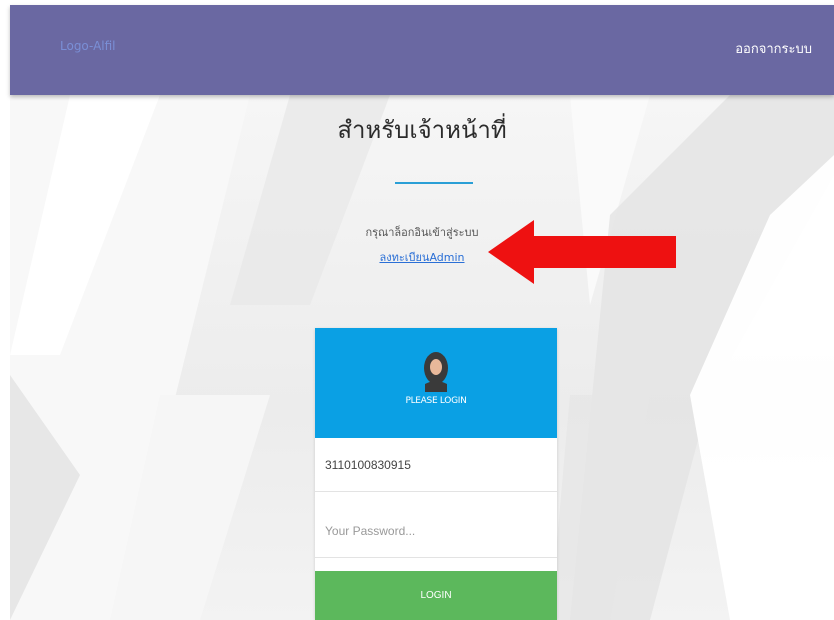  I want to click on page-title: สำหรับเจ้าหน้าที่, so click(422, 130).